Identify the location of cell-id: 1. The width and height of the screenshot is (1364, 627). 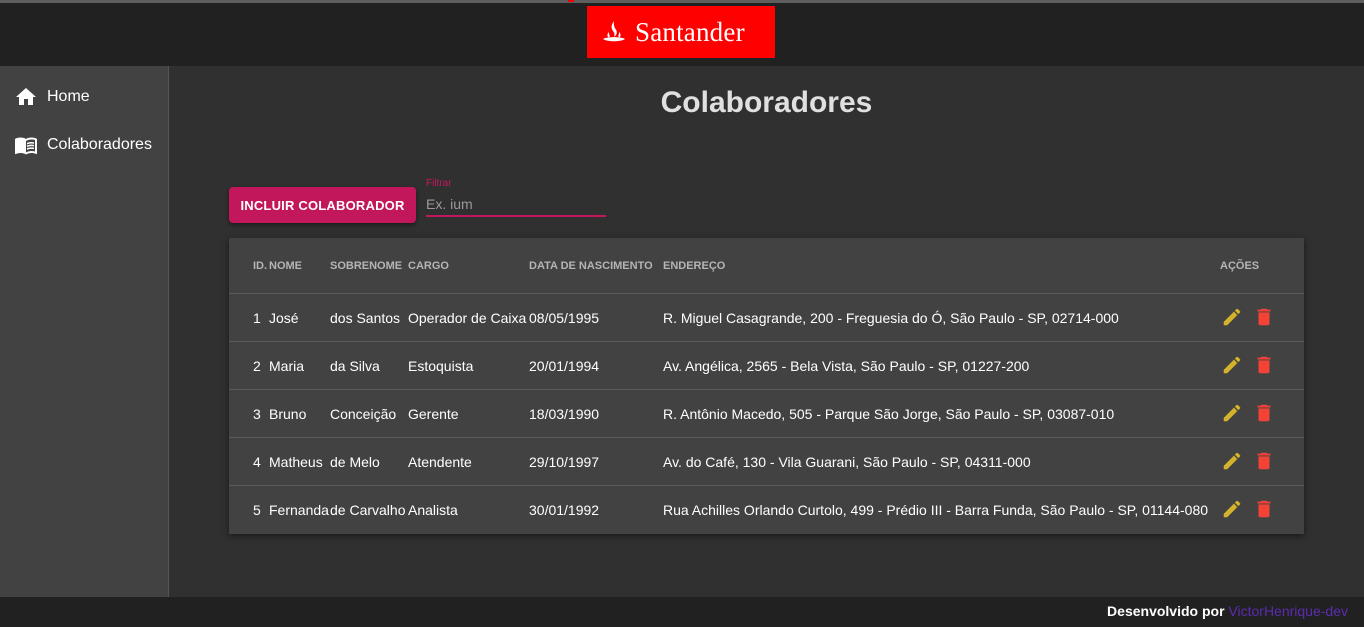
(257, 318).